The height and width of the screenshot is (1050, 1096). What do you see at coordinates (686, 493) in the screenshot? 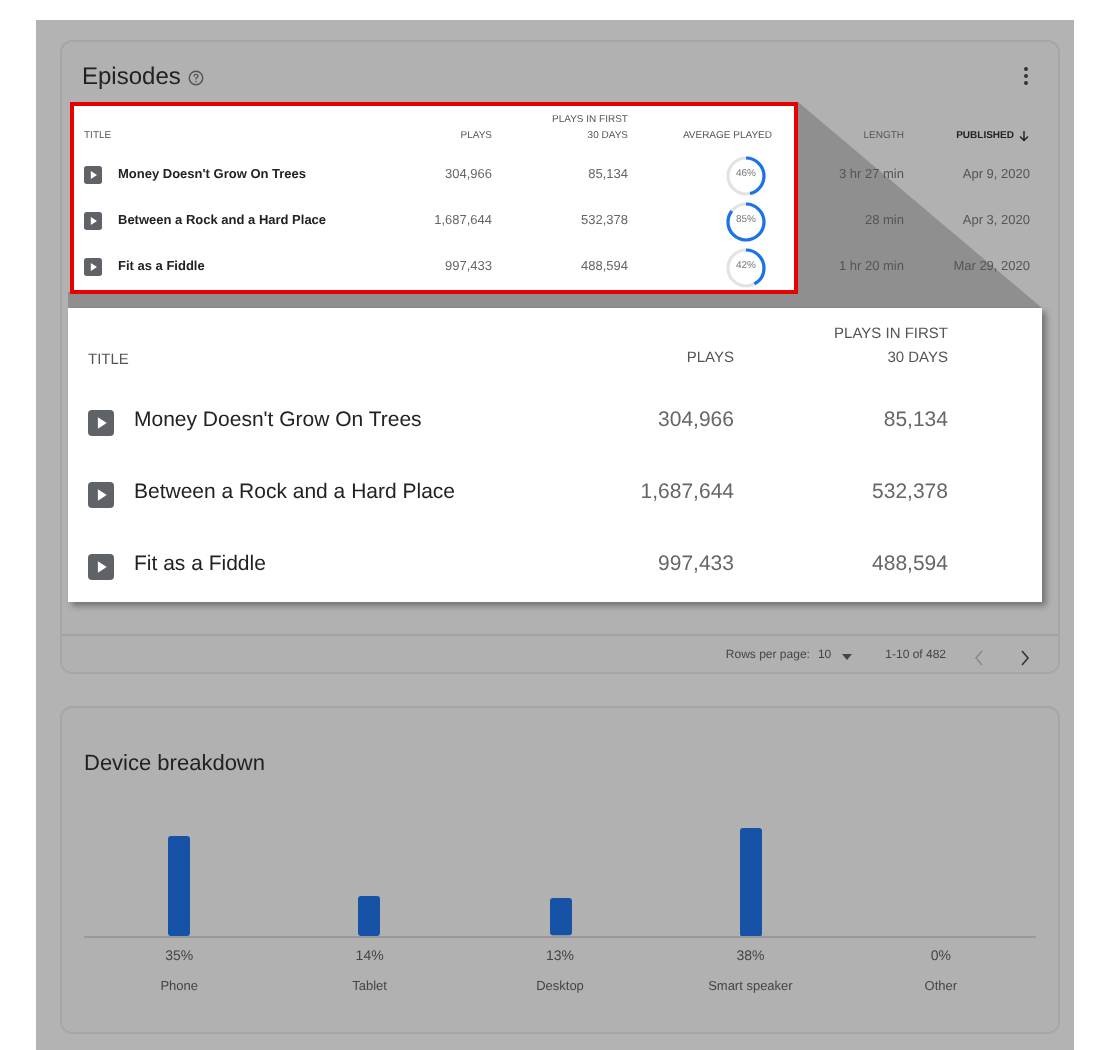
I see `table-cell-text: 1,687,644` at bounding box center [686, 493].